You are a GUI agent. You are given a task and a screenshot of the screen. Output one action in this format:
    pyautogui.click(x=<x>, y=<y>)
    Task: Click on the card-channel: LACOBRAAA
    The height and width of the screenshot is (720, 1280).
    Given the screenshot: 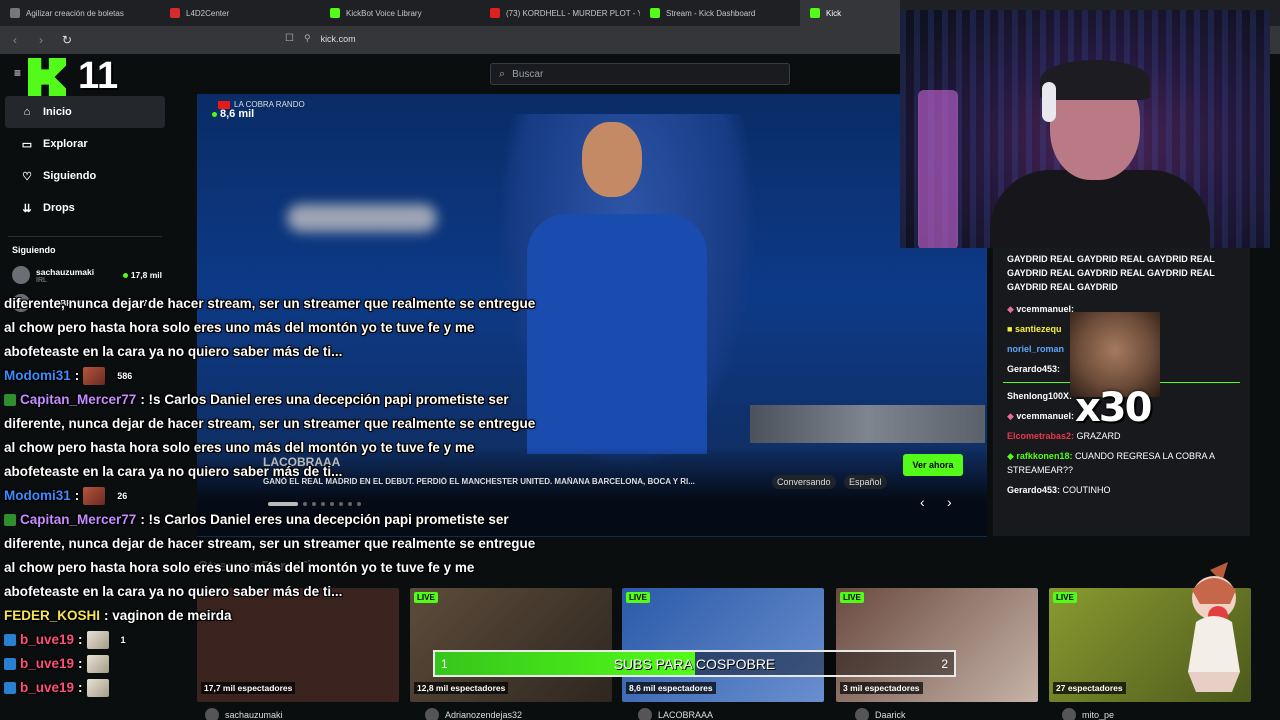 What is the action you would take?
    pyautogui.click(x=675, y=714)
    